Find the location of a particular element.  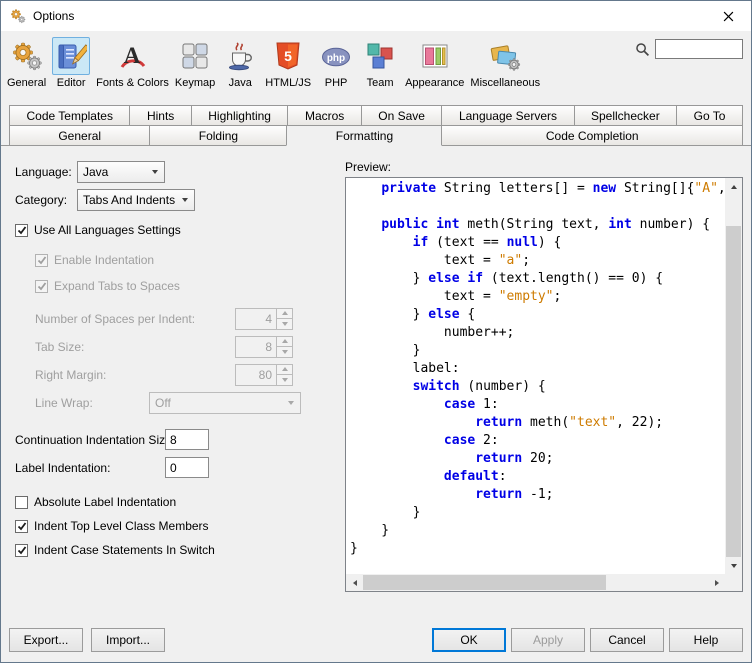

use-all-languages-checkbox: Use All Languages Settings is located at coordinates (175, 230).